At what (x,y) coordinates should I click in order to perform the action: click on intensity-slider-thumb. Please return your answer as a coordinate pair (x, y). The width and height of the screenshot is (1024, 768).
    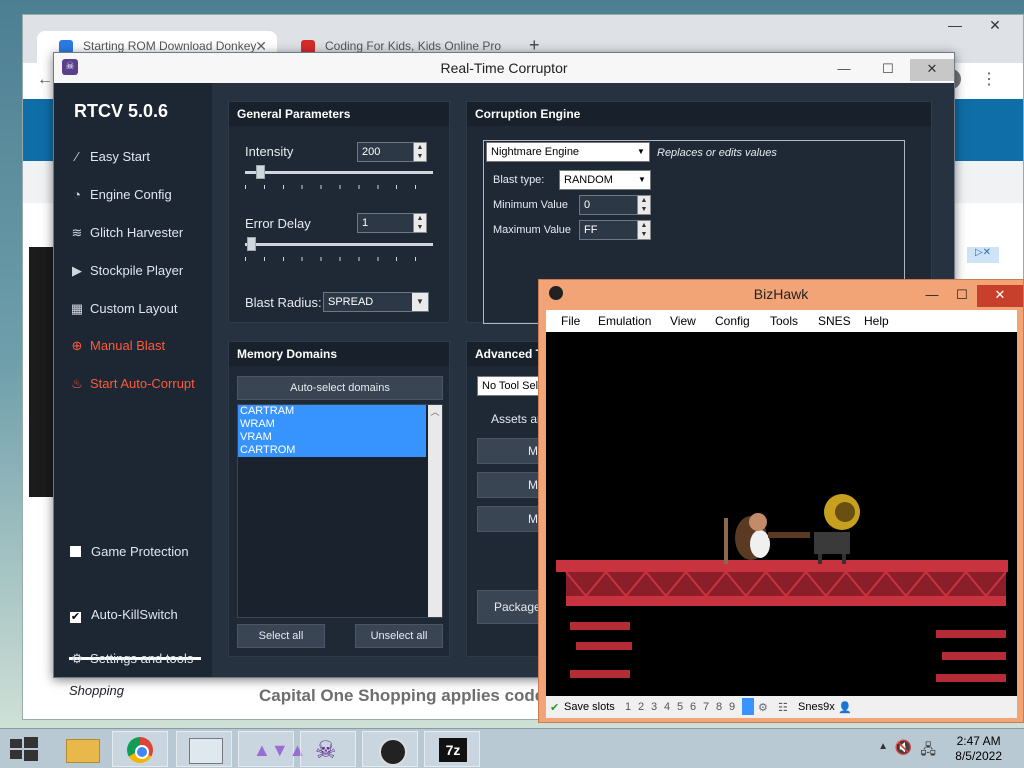
    Looking at the image, I should click on (260, 172).